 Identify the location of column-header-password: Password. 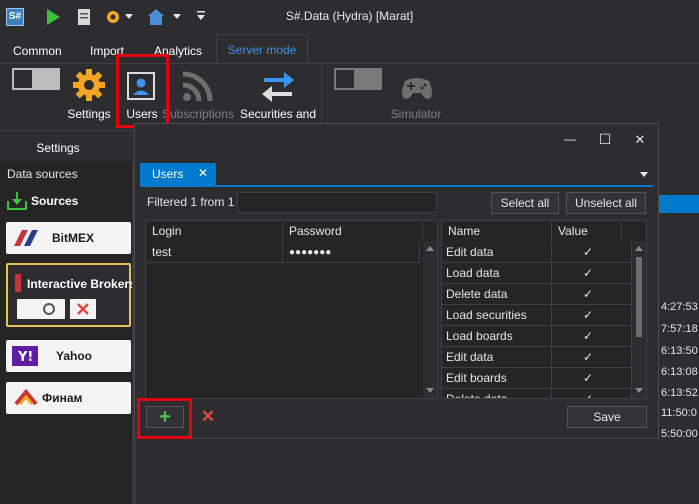
(353, 231).